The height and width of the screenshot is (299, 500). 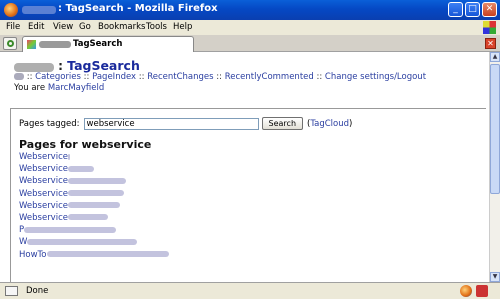 I want to click on menu-file: File, so click(x=13, y=27).